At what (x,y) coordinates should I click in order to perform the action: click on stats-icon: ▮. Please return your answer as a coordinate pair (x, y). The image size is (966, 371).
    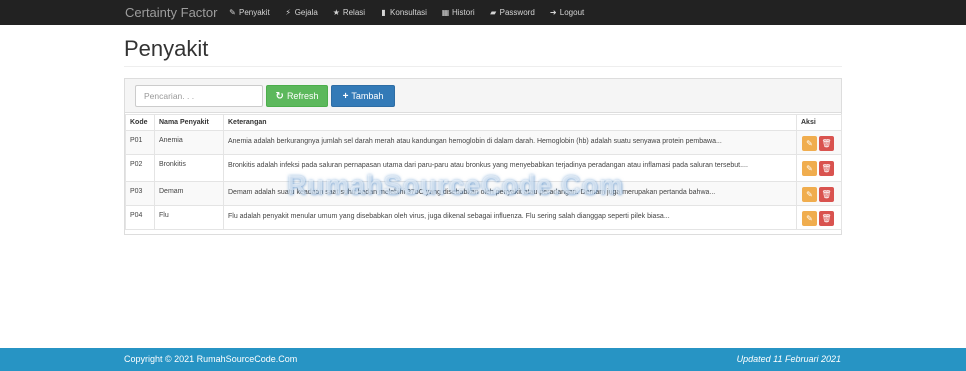
    Looking at the image, I should click on (383, 12).